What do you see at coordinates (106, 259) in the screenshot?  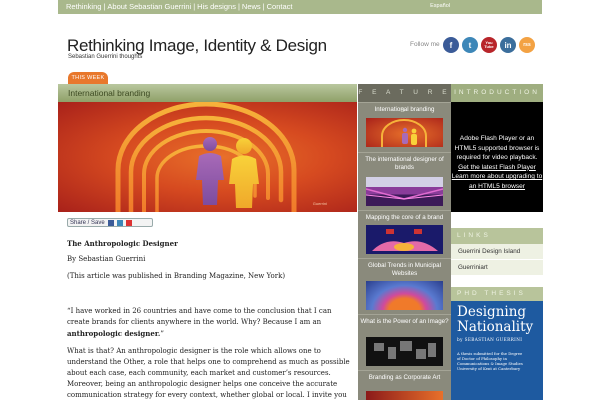 I see `article-byline: By Sebastian Guerrini` at bounding box center [106, 259].